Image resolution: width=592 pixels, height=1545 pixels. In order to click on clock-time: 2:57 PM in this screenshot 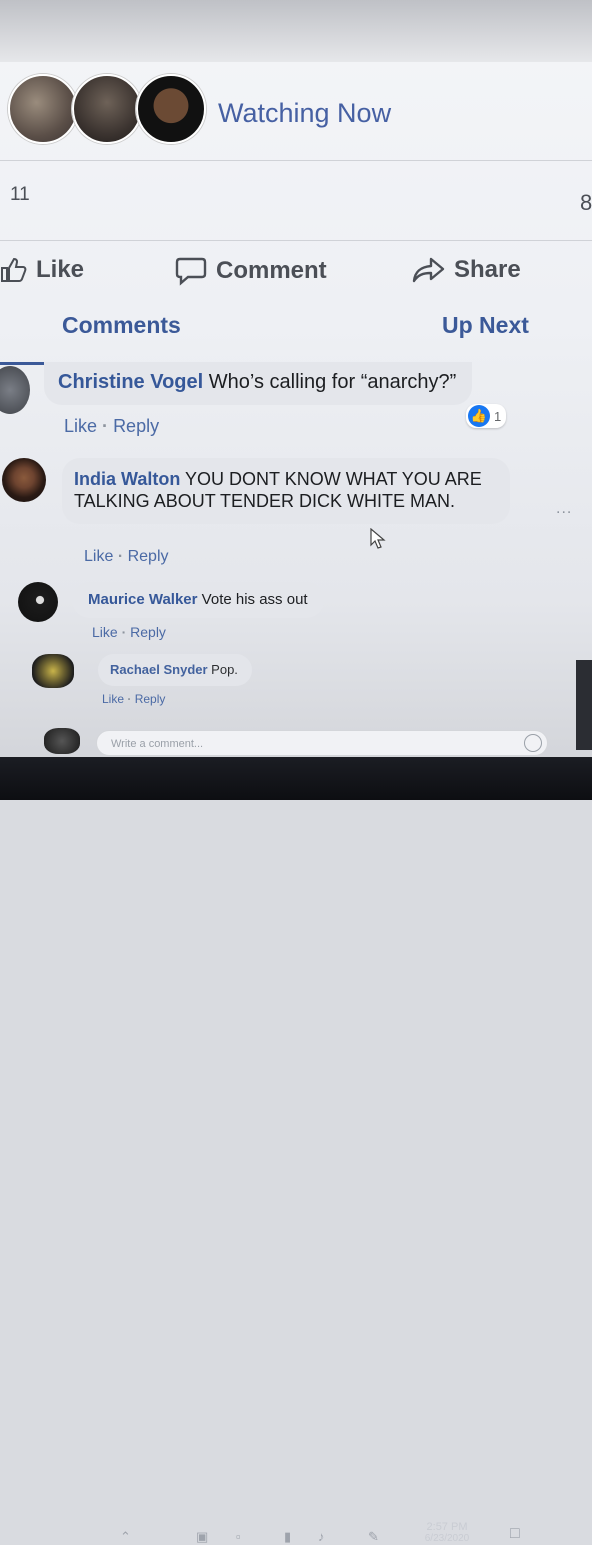, I will do `click(447, 1527)`.